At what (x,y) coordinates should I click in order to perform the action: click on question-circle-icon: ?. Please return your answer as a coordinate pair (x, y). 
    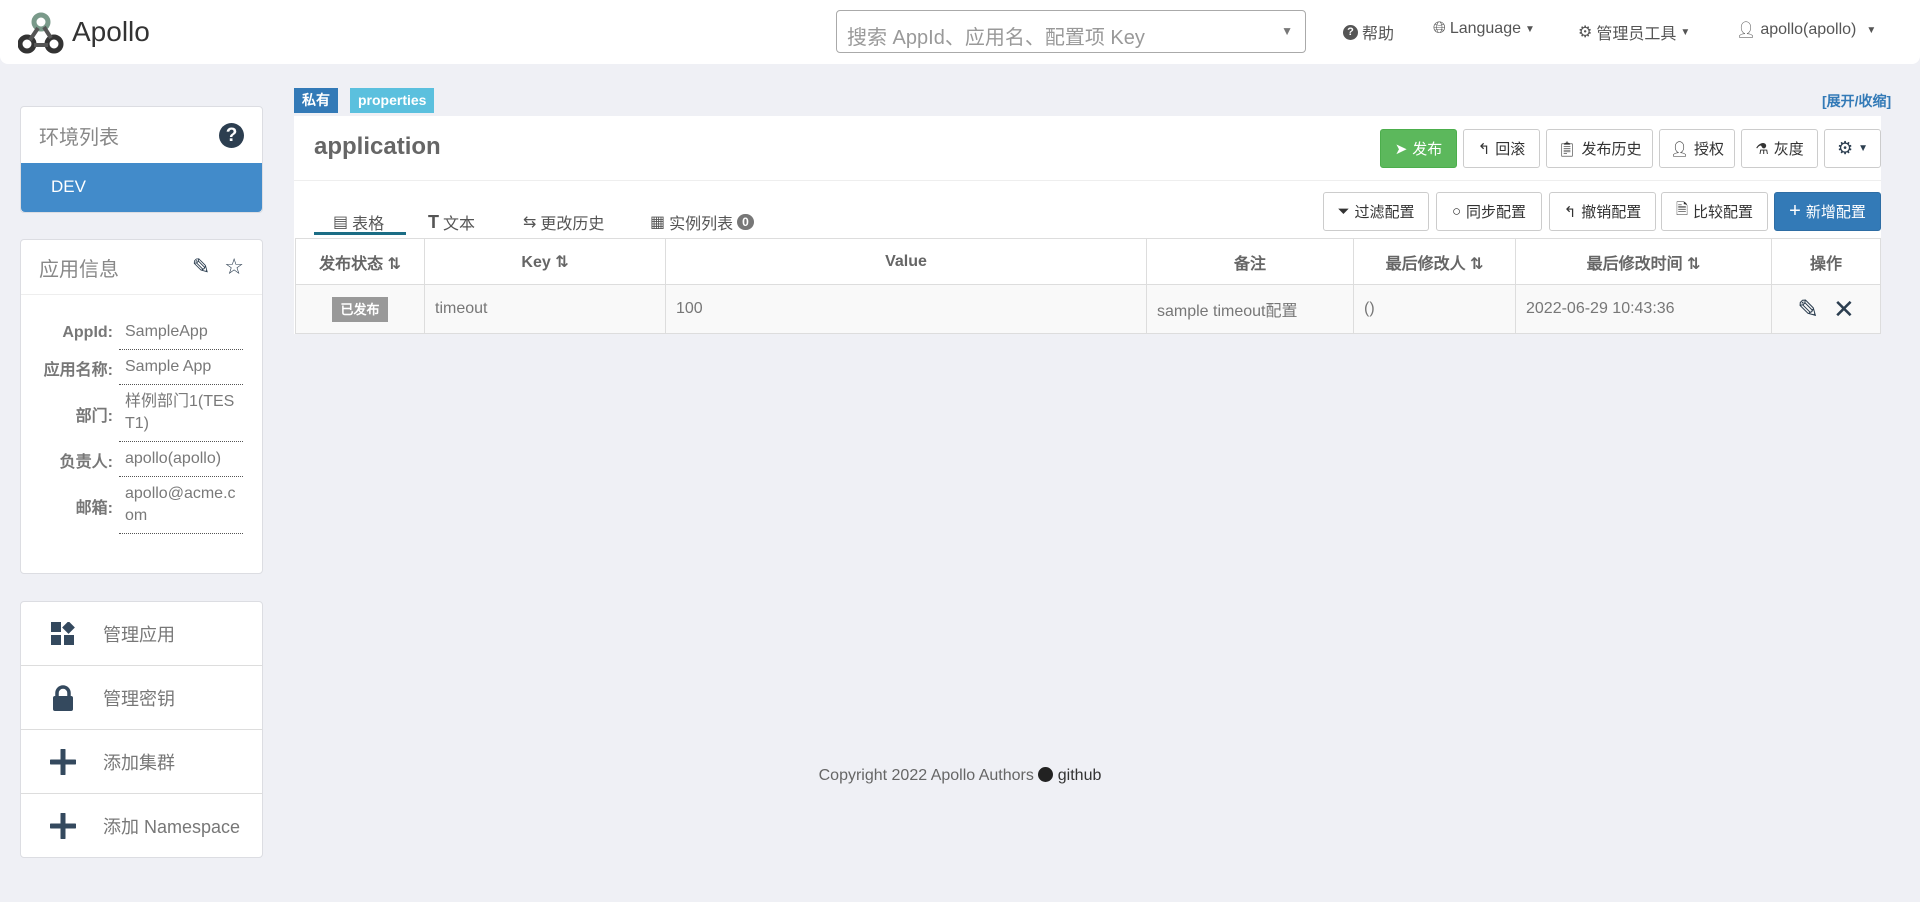
    Looking at the image, I should click on (231, 135).